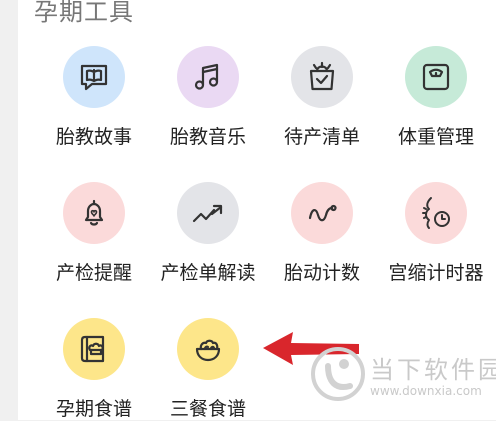 The width and height of the screenshot is (496, 421). What do you see at coordinates (436, 213) in the screenshot?
I see `contraction-timer-icon` at bounding box center [436, 213].